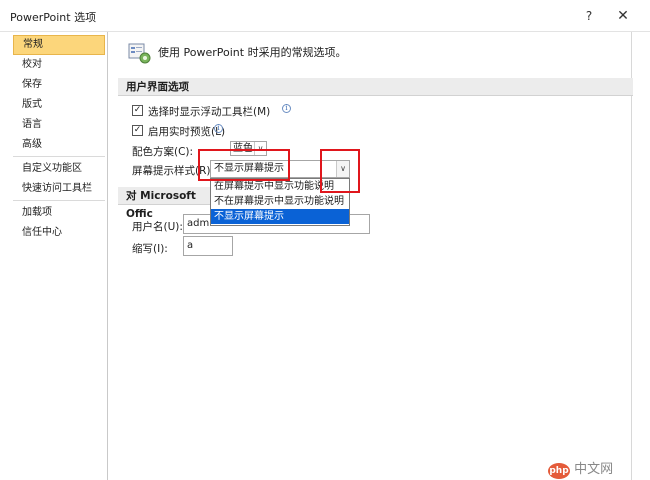  Describe the element at coordinates (59, 85) in the screenshot. I see `sidebar-item-save: 保存` at that location.